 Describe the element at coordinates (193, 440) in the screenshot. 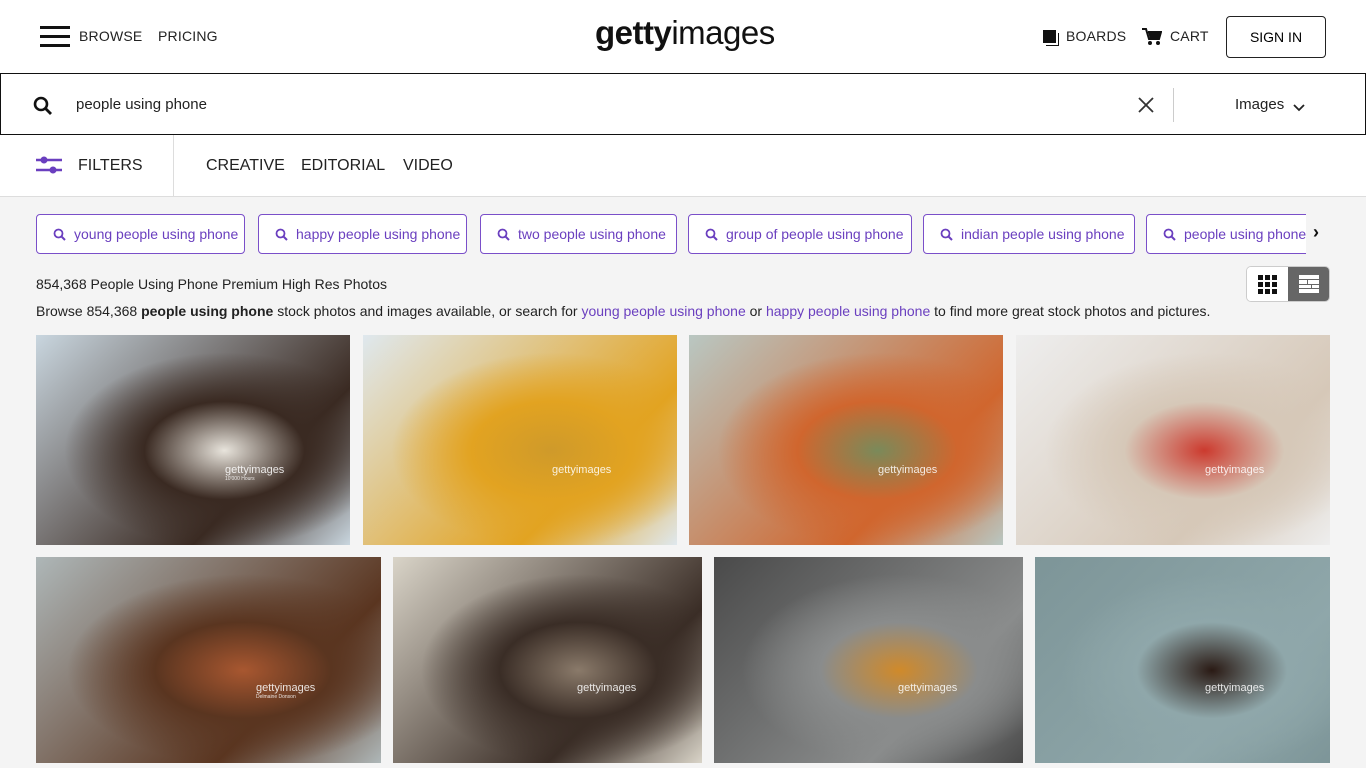

I see `image-result: gettyimages 10'000 Hours` at that location.